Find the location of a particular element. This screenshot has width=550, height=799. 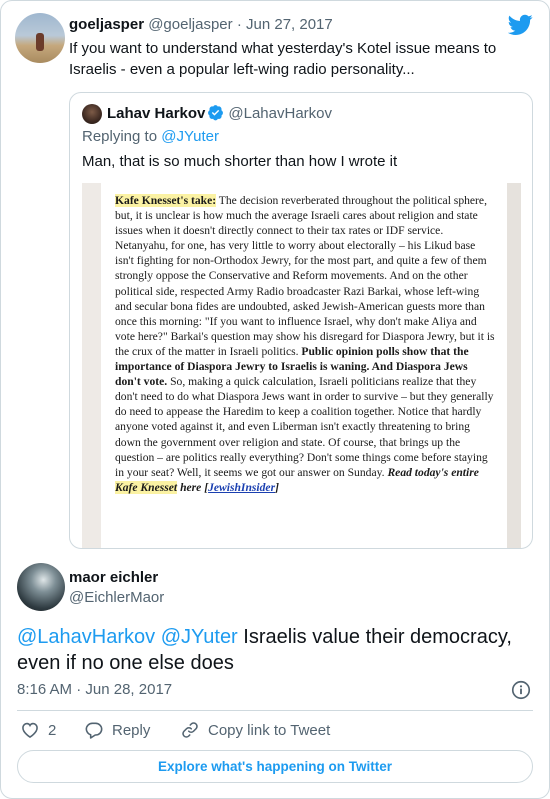

info-icon is located at coordinates (521, 690).